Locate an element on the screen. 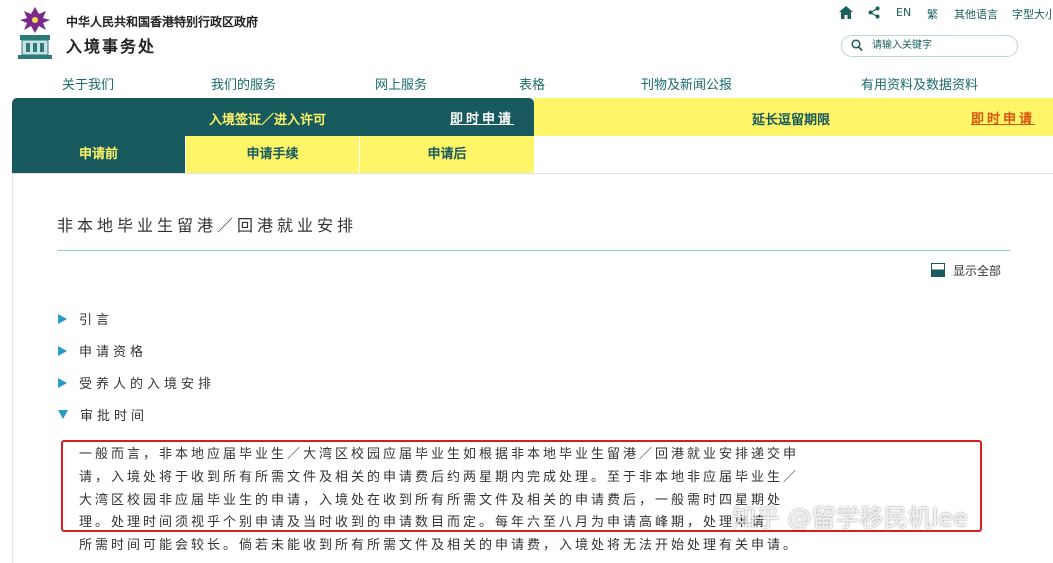  service-tab-bar: 入境签证／进入许可 即时申请 延长逗留期限 即时申请 is located at coordinates (532, 117).